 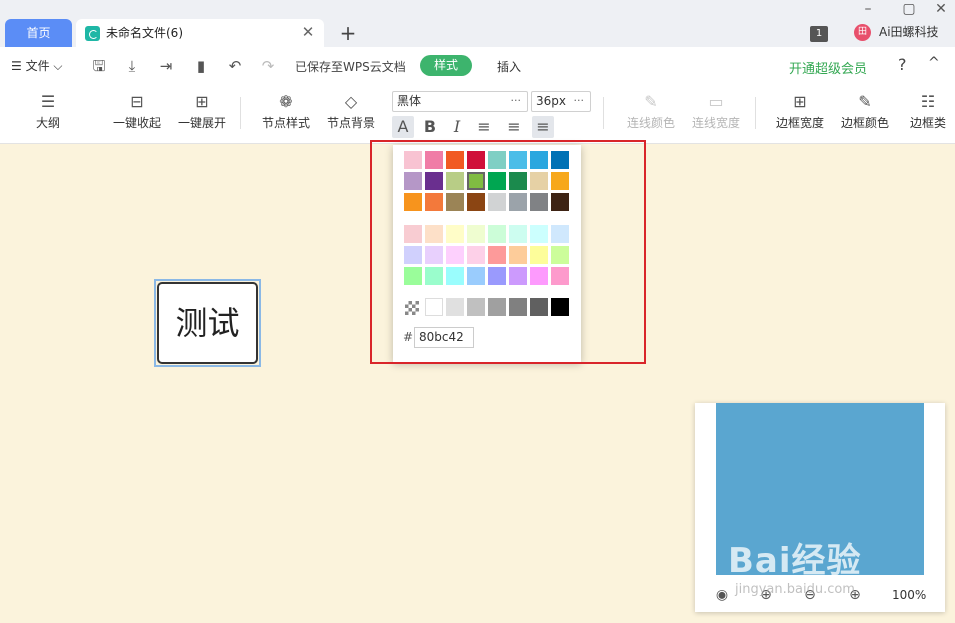 What do you see at coordinates (716, 101) in the screenshot?
I see `line-width-icon: ▭` at bounding box center [716, 101].